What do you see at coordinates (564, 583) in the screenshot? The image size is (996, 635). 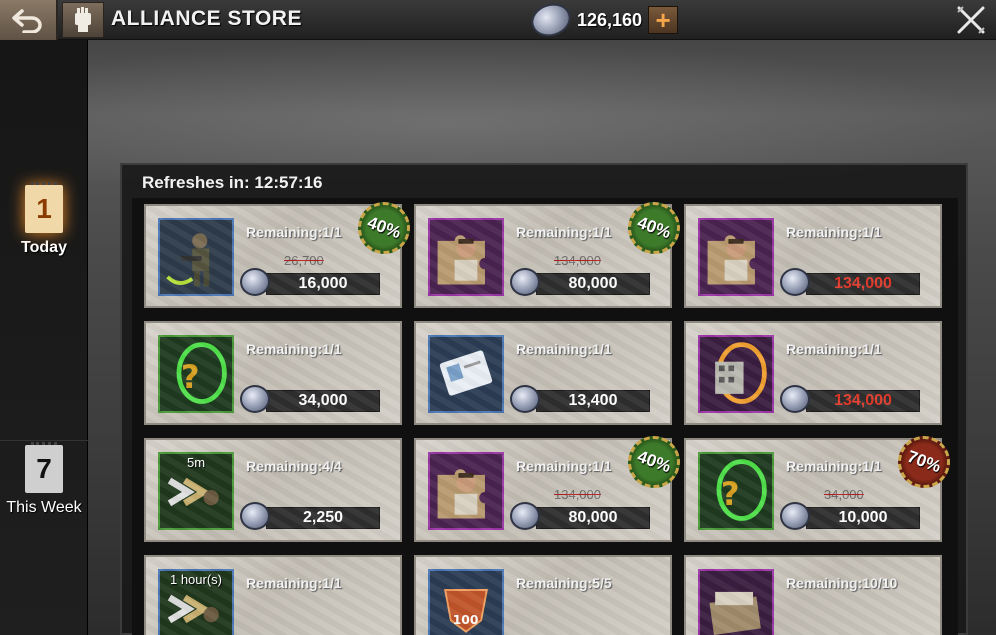 I see `remaining-count: Remaining:5/5` at bounding box center [564, 583].